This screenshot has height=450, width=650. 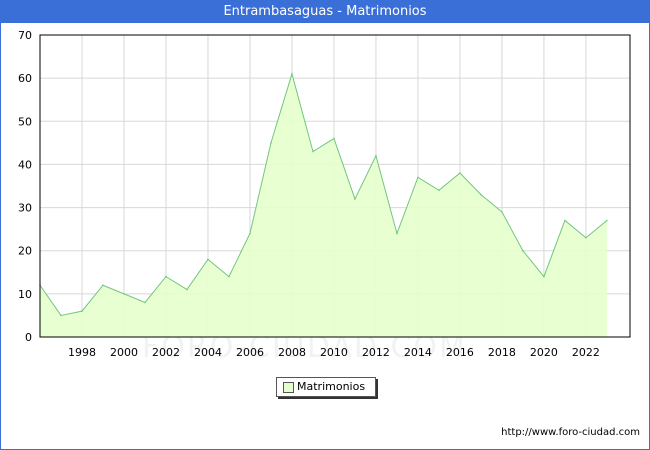 What do you see at coordinates (250, 352) in the screenshot?
I see `x-tick-label: 2006` at bounding box center [250, 352].